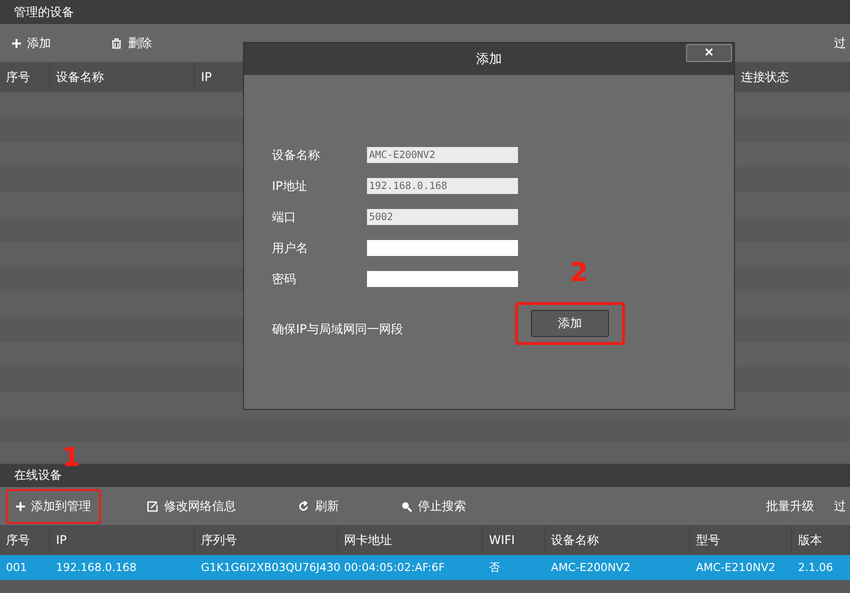  Describe the element at coordinates (116, 43) in the screenshot. I see `trash-icon` at that location.